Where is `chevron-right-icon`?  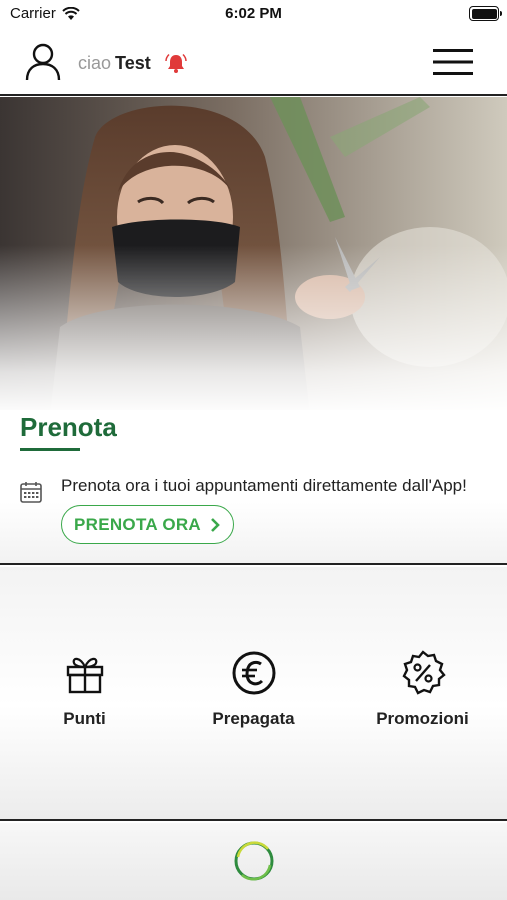
chevron-right-icon is located at coordinates (215, 524).